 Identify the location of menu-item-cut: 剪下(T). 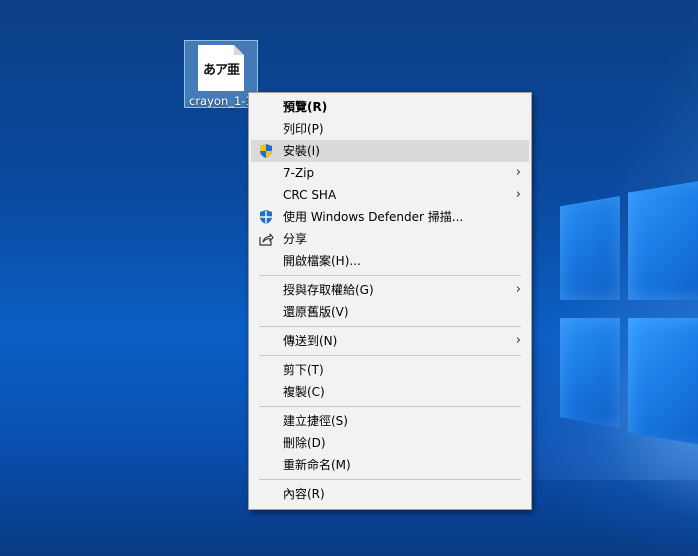
(390, 370).